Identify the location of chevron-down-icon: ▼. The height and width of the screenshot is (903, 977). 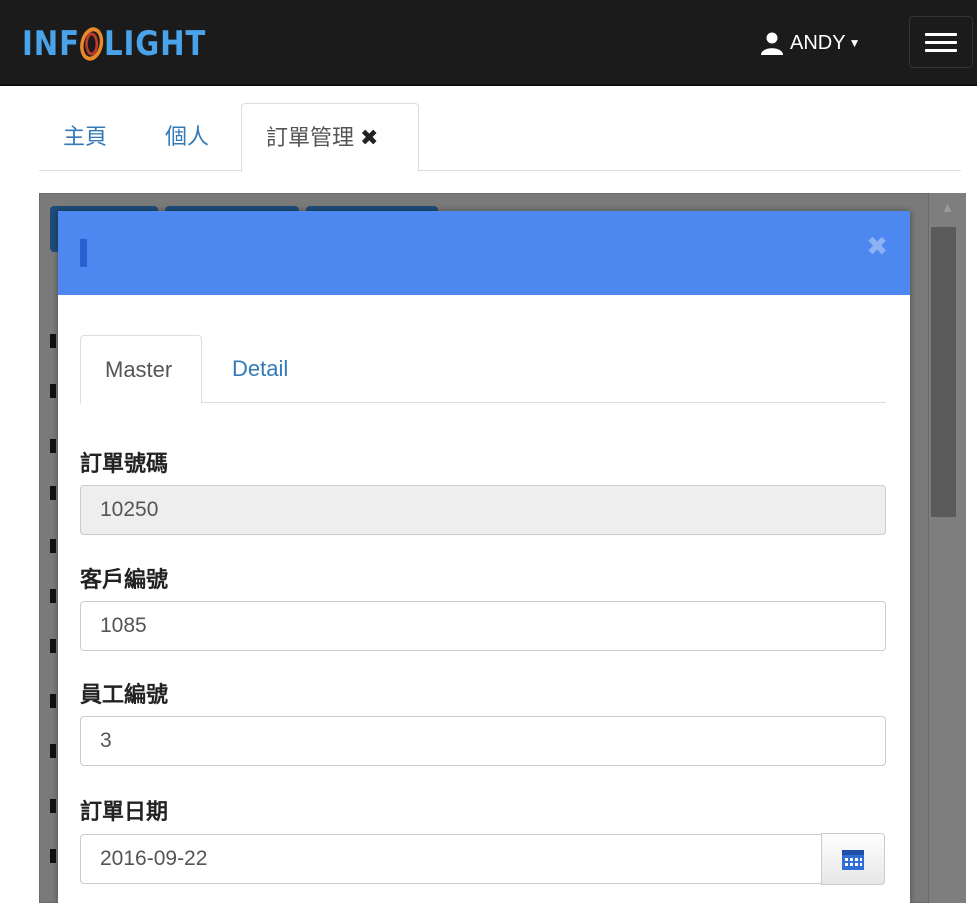
(854, 43).